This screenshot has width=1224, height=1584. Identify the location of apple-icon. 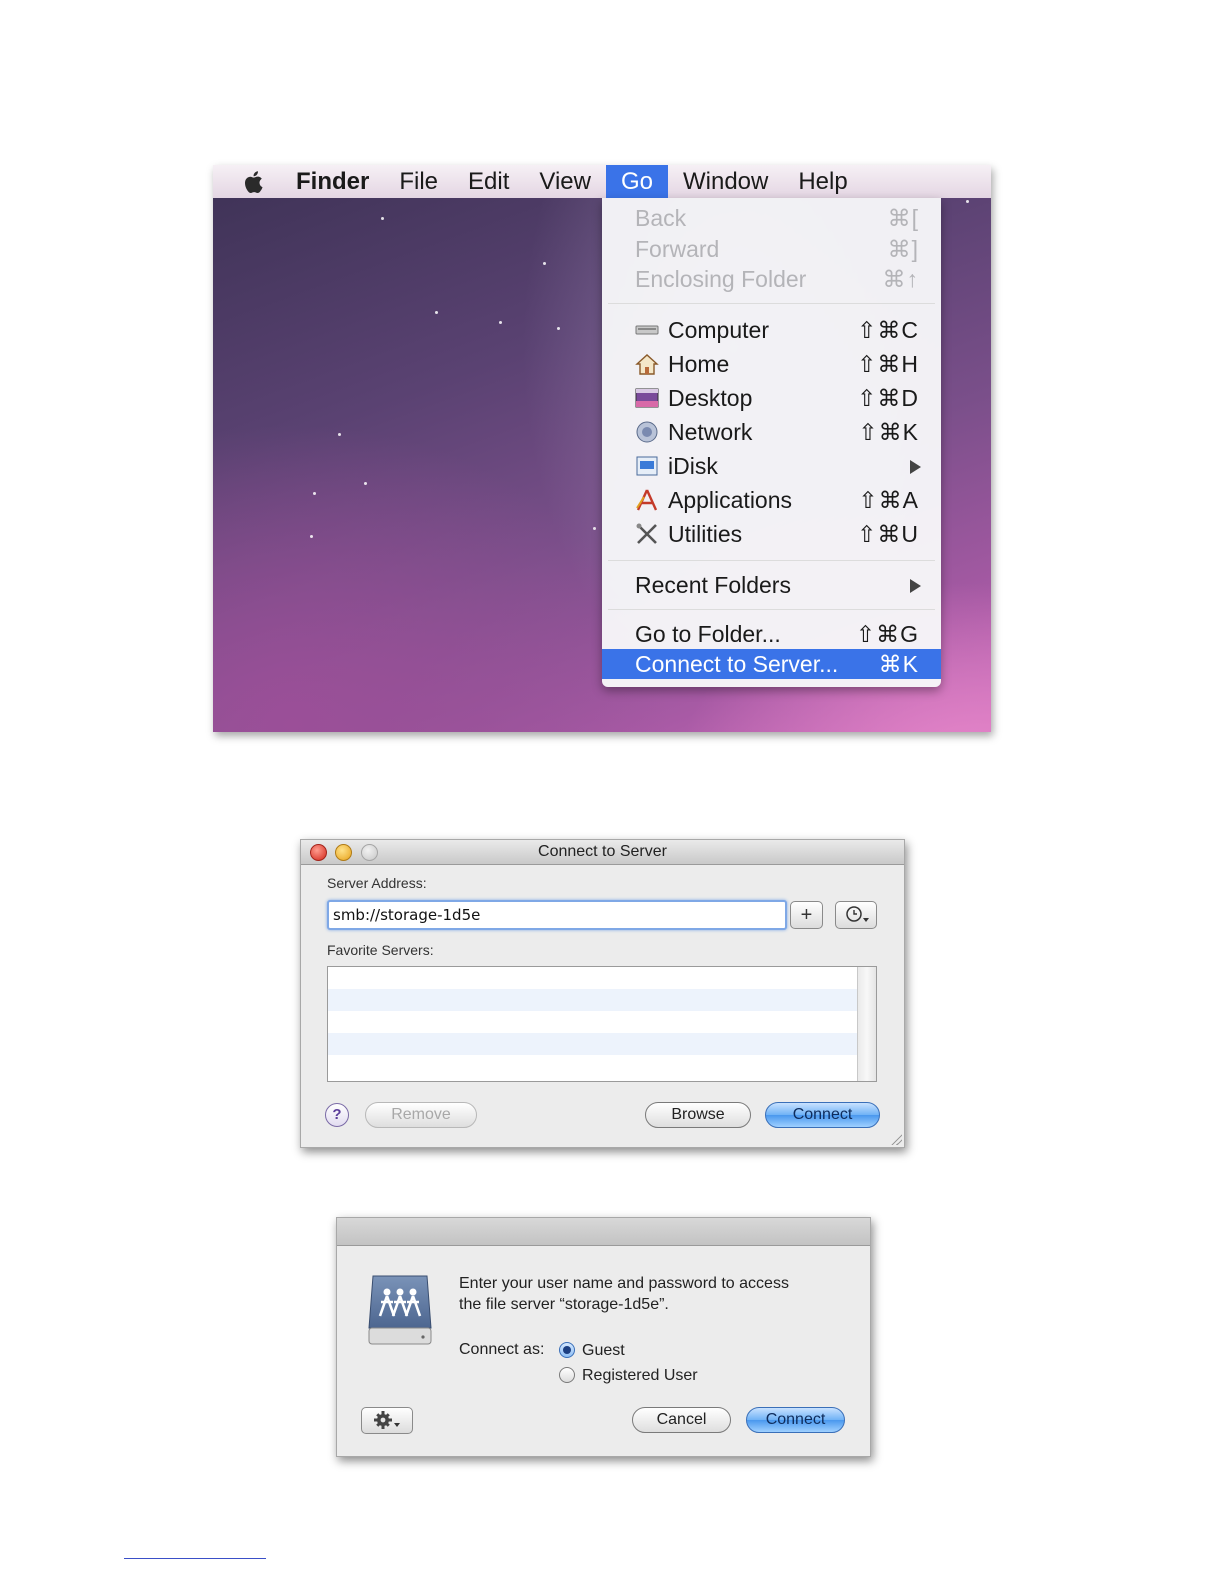
(254, 182).